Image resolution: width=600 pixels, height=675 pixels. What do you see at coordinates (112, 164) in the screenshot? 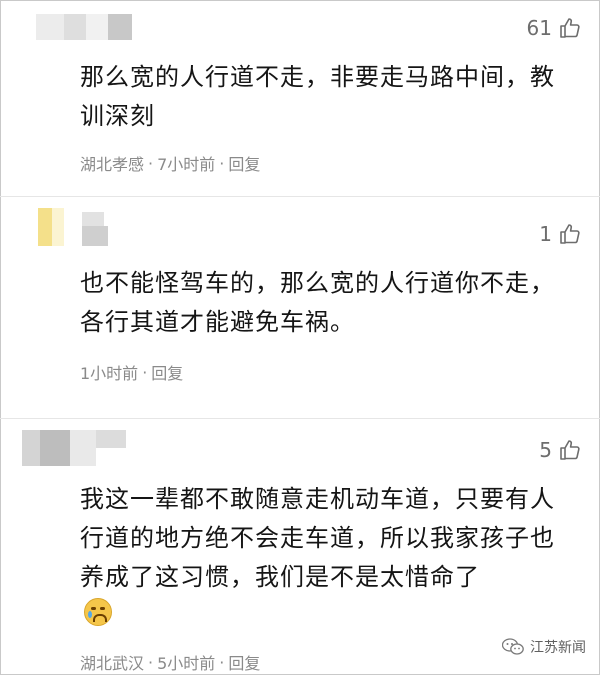
I see `comment-location: 湖北孝感` at bounding box center [112, 164].